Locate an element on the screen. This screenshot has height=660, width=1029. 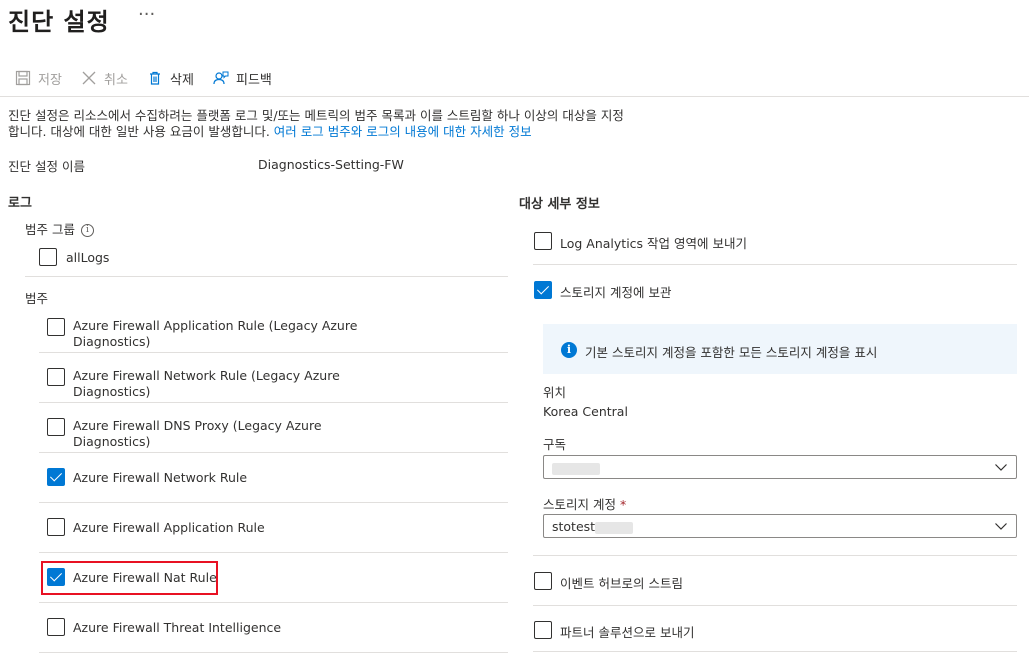
category-label: Azure Firewall Network Rule is located at coordinates (160, 477).